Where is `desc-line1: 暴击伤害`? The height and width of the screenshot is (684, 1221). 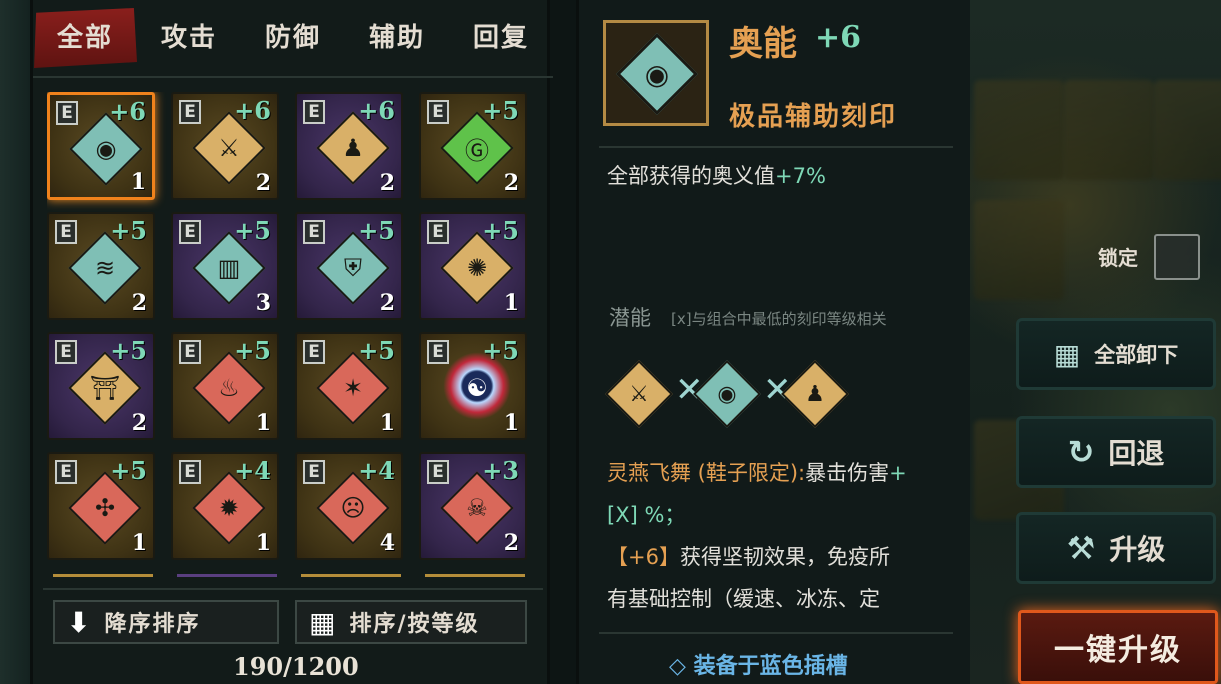 desc-line1: 暴击伤害 is located at coordinates (847, 473).